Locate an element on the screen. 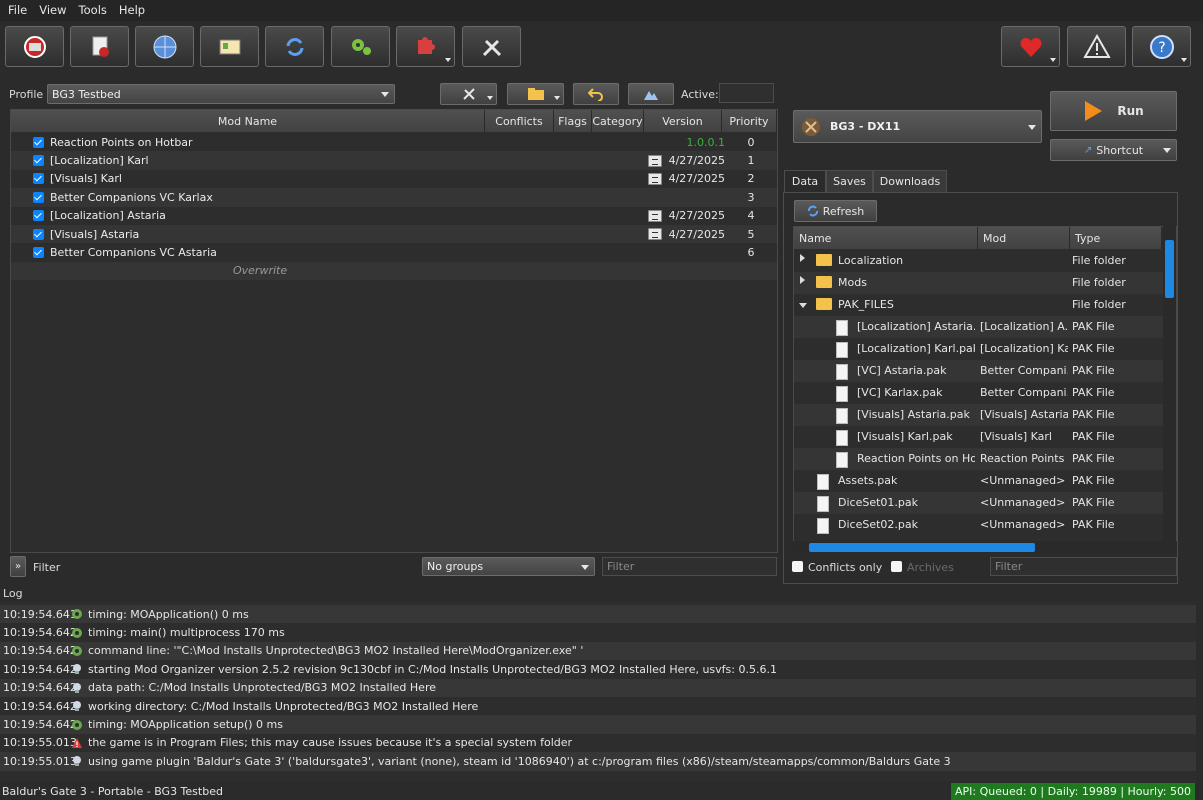 Image resolution: width=1203 pixels, height=800 pixels. tab-saves: Saves is located at coordinates (849, 181).